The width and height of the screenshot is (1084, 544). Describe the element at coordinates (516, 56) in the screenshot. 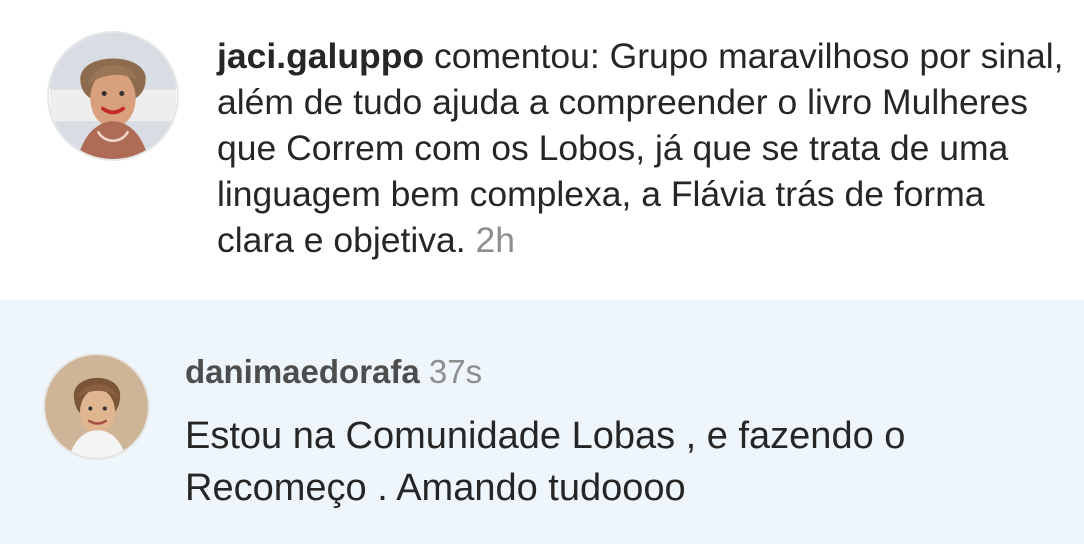

I see `comment-action: comentou:` at that location.